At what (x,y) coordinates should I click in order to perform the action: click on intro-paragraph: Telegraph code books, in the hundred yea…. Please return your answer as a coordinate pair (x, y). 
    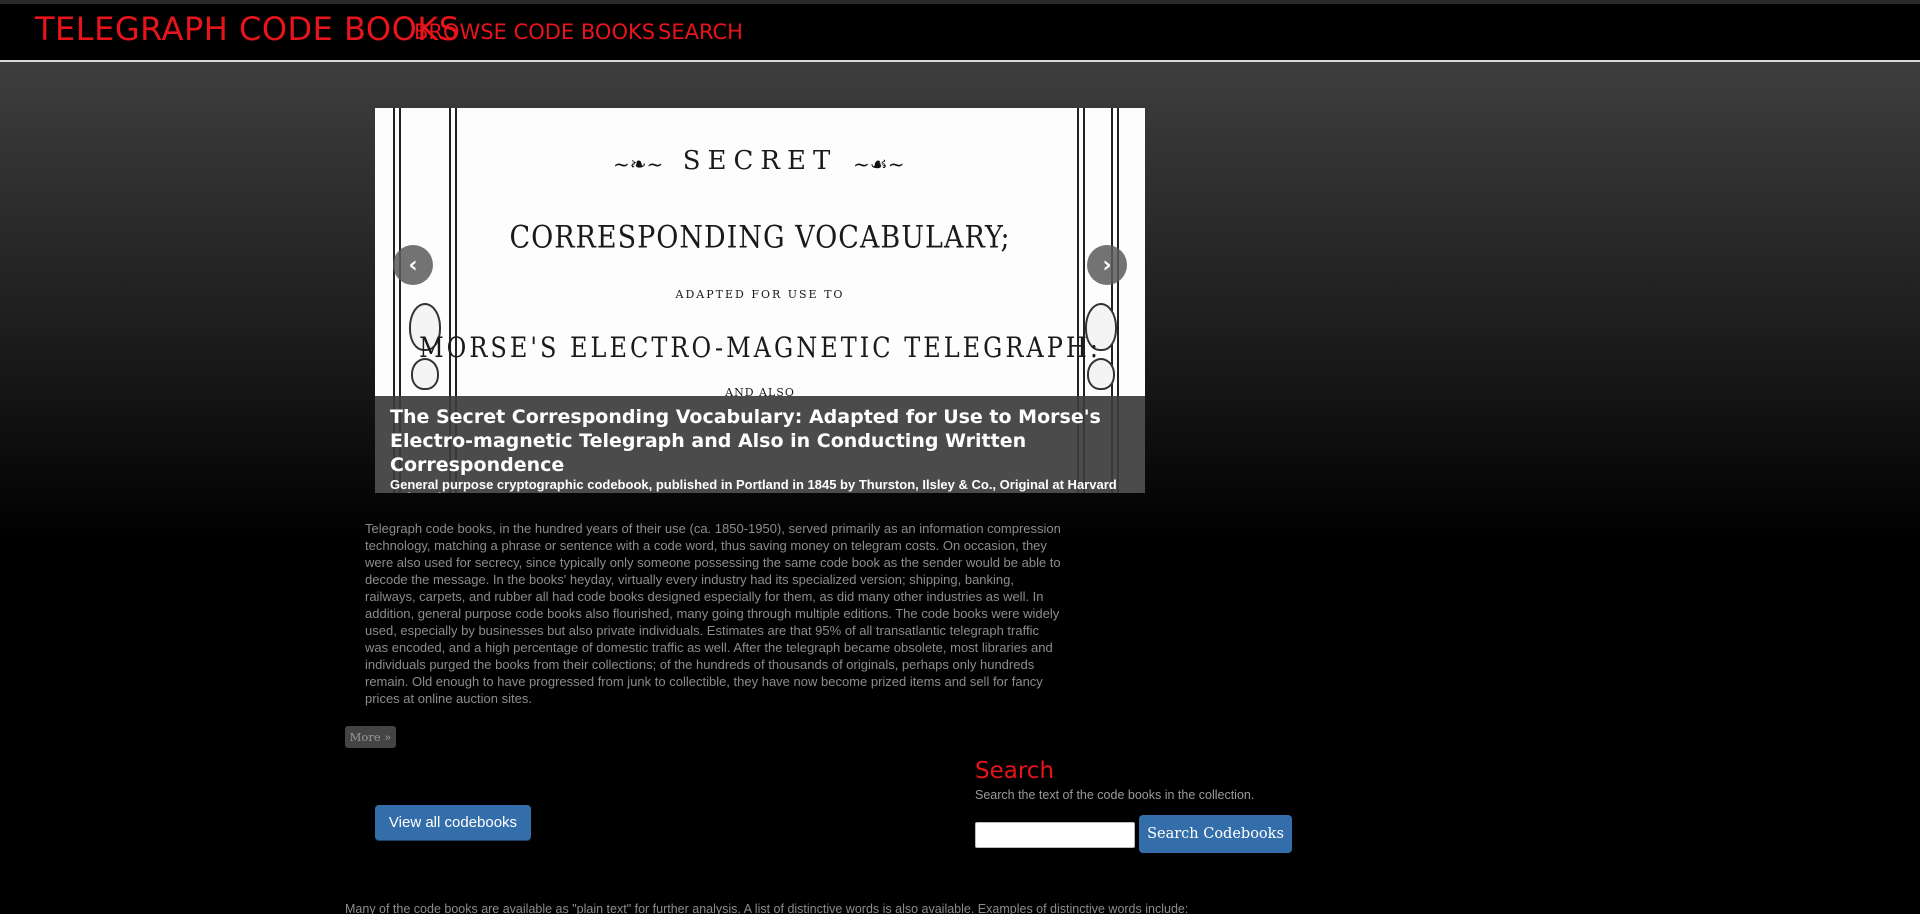
    Looking at the image, I should click on (713, 613).